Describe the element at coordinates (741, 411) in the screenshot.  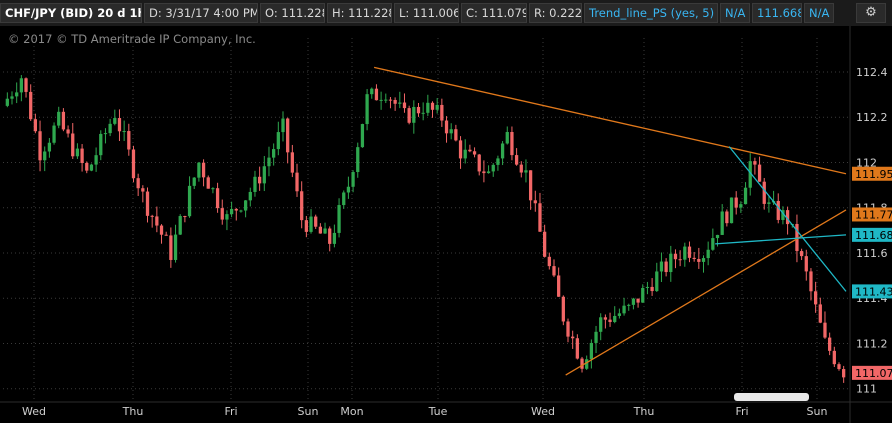
I see `x-tick-label: Fri` at that location.